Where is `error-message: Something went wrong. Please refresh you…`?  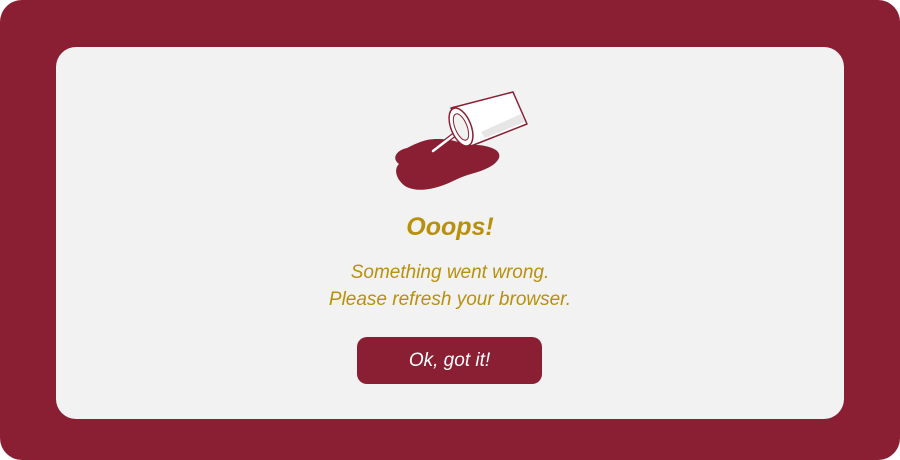 error-message: Something went wrong. Please refresh you… is located at coordinates (450, 286).